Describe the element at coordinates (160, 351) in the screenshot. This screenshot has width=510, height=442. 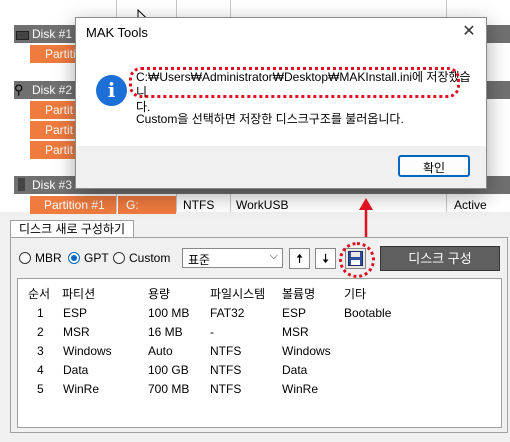
I see `cell-size: Auto` at that location.